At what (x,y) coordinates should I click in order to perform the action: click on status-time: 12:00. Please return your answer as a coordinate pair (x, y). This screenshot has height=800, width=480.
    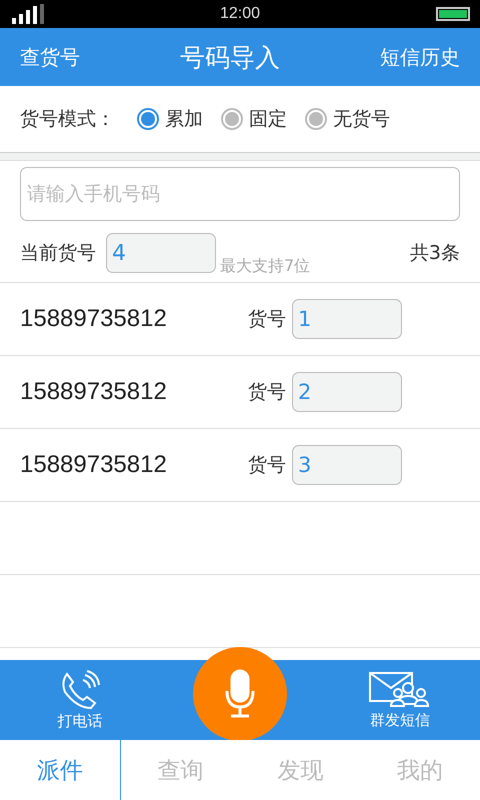
    Looking at the image, I should click on (240, 14).